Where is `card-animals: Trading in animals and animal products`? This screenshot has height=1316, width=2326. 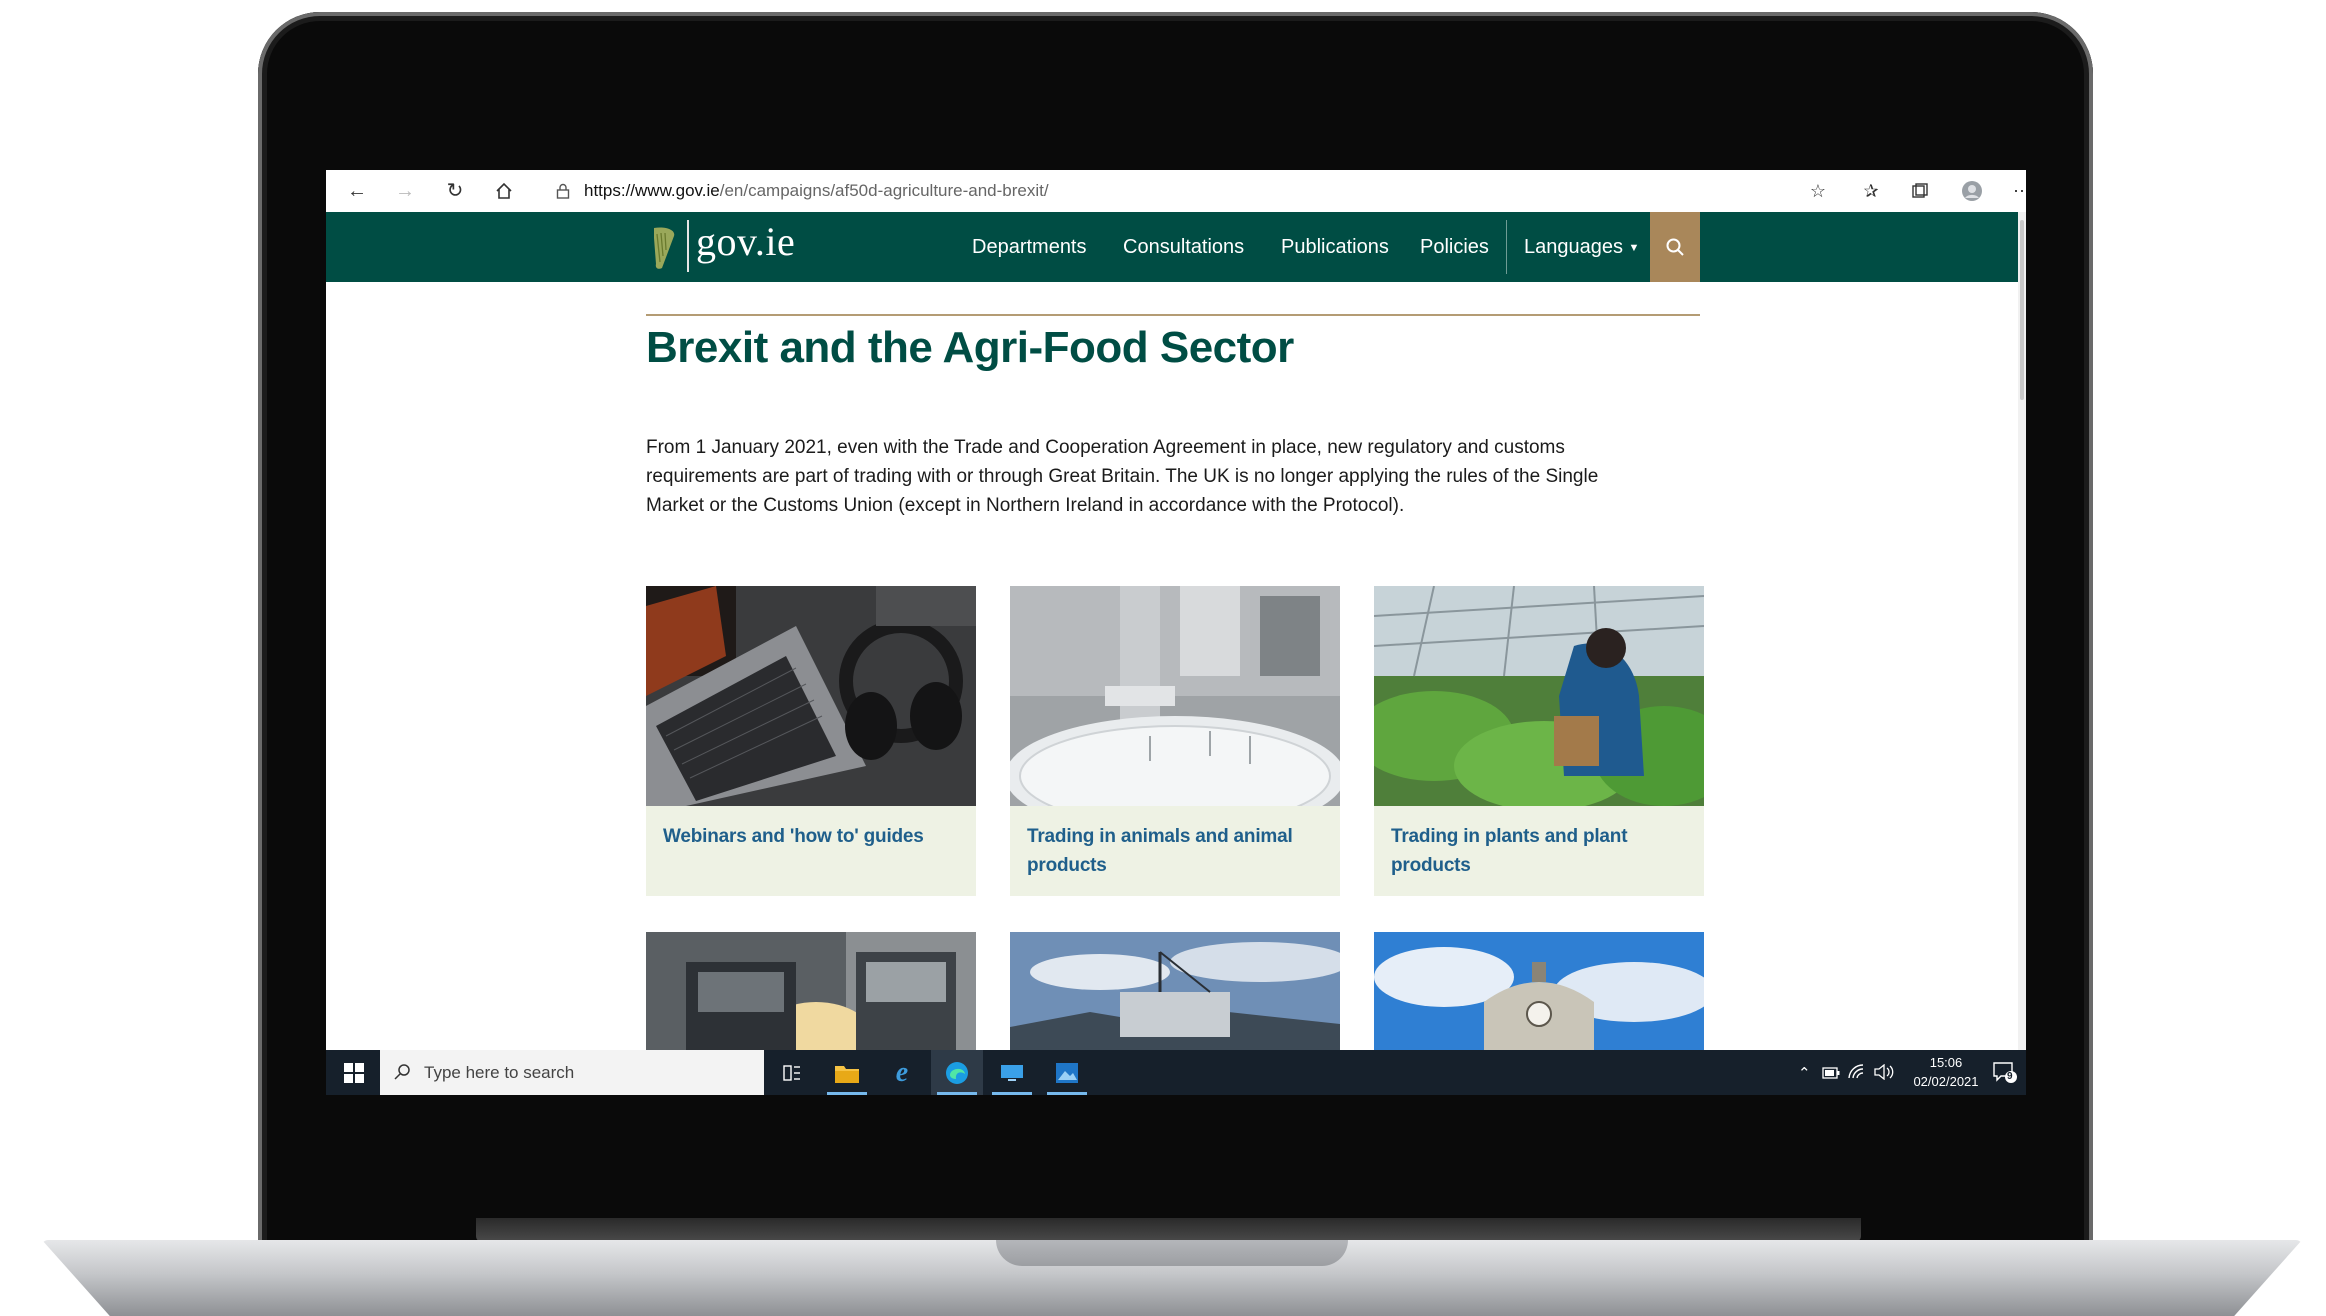 card-animals: Trading in animals and animal products is located at coordinates (1175, 741).